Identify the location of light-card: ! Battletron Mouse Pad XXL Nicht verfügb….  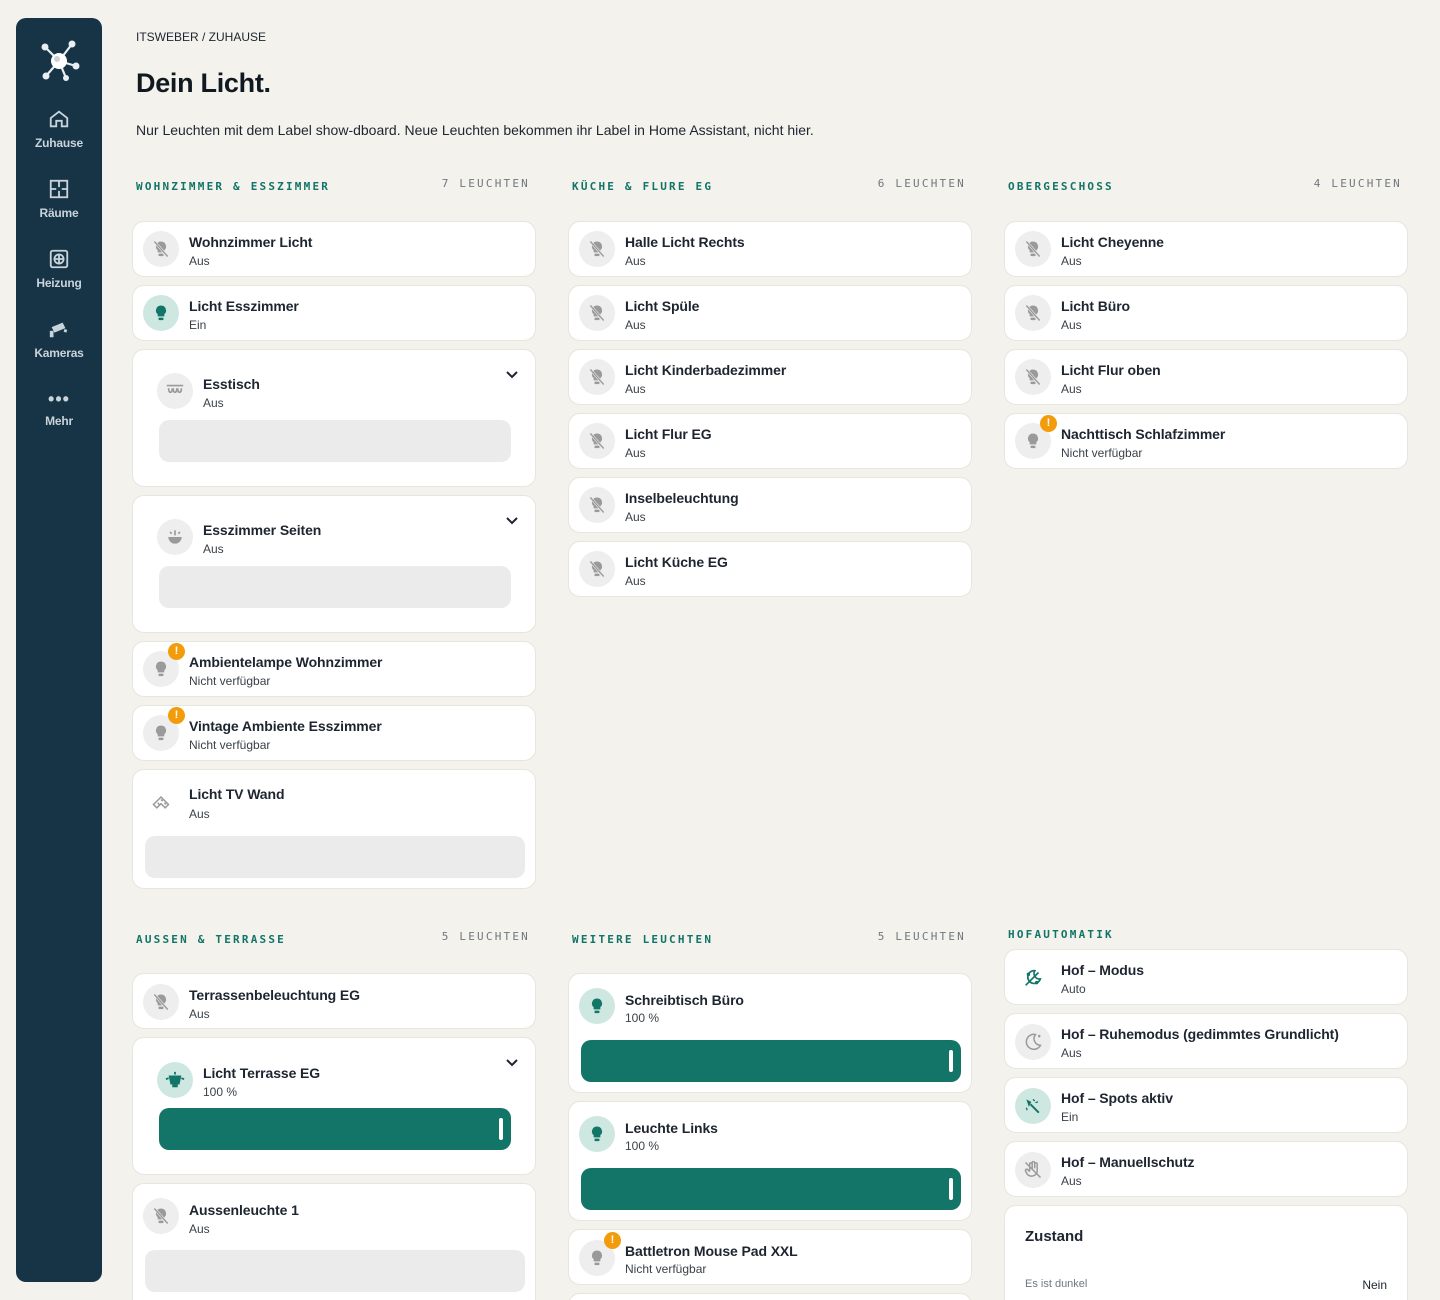
(770, 1257).